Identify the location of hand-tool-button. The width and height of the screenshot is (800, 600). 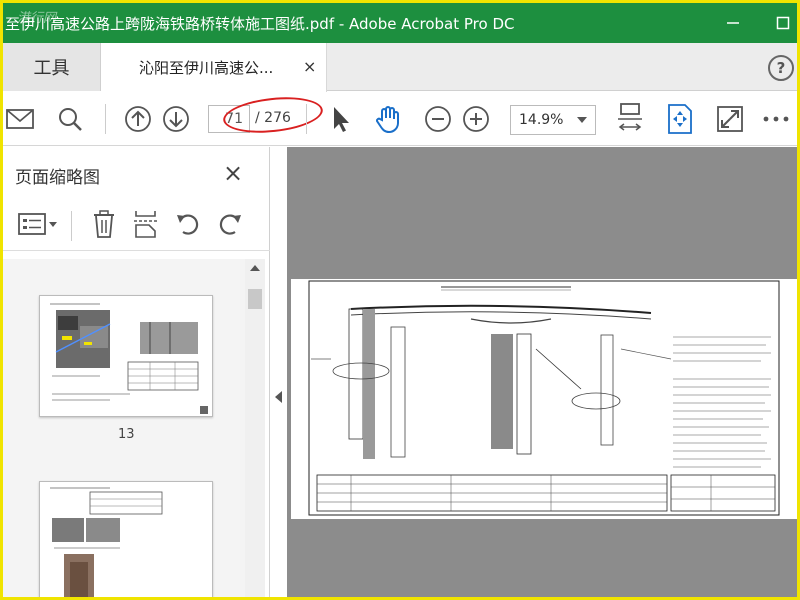
(388, 119).